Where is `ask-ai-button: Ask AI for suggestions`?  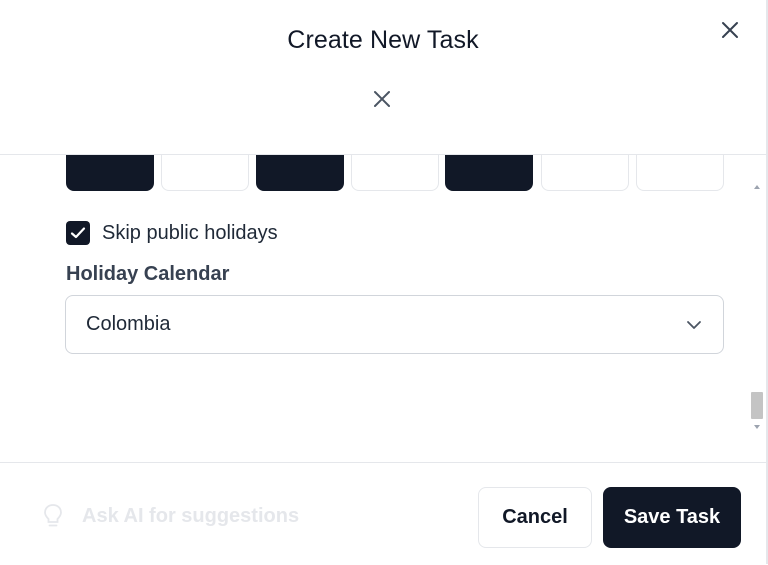 ask-ai-button: Ask AI for suggestions is located at coordinates (170, 516).